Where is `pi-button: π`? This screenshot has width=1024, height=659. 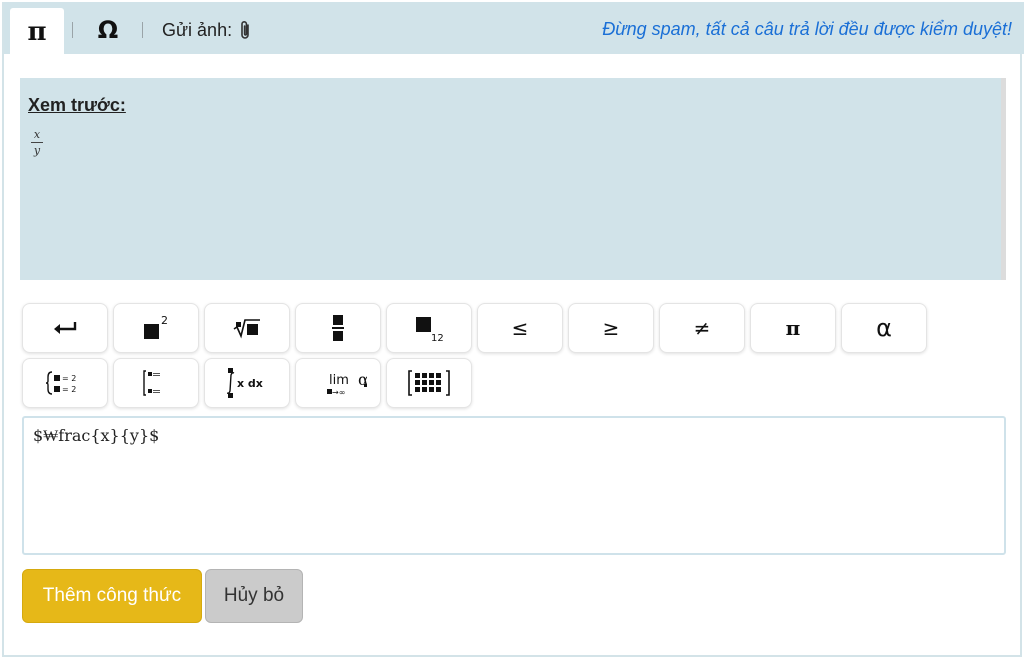 pi-button: π is located at coordinates (793, 328).